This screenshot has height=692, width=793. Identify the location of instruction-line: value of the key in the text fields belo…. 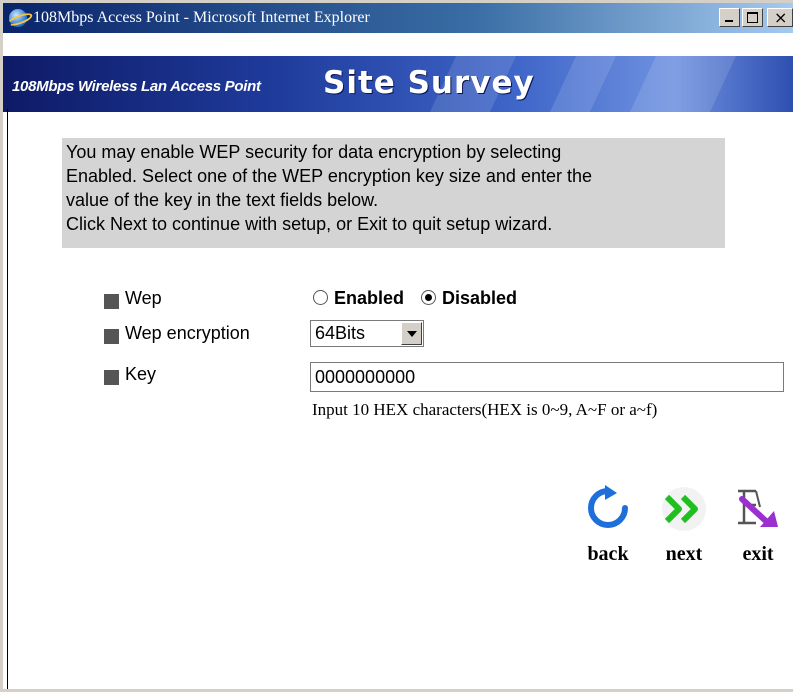
(222, 200).